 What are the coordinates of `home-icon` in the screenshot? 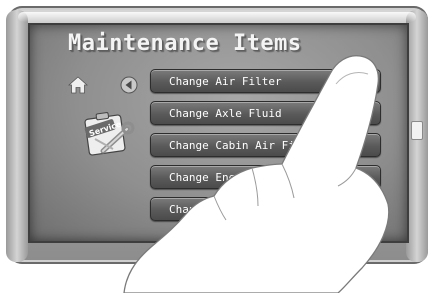 It's located at (78, 85).